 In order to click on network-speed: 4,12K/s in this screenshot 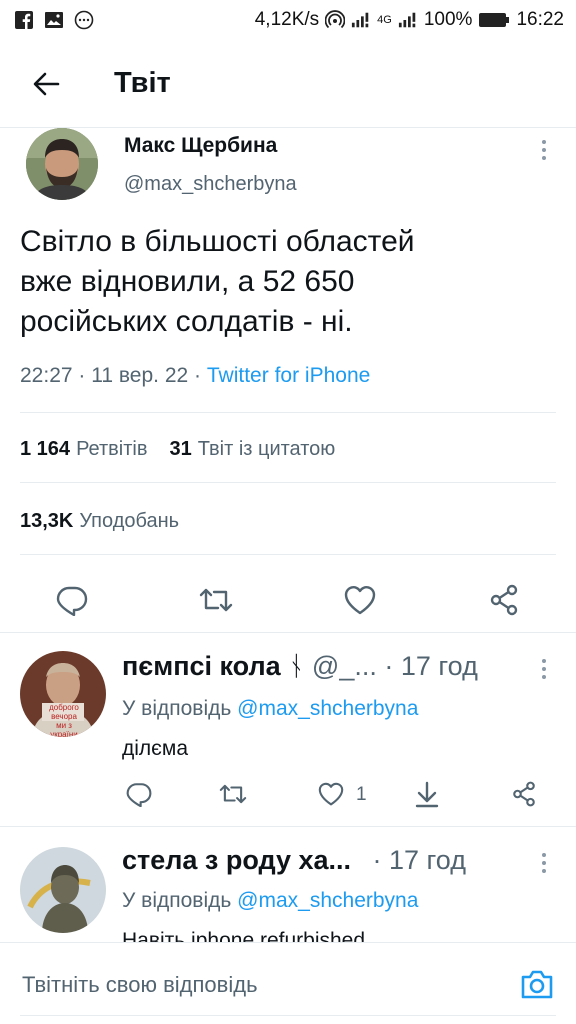, I will do `click(287, 19)`.